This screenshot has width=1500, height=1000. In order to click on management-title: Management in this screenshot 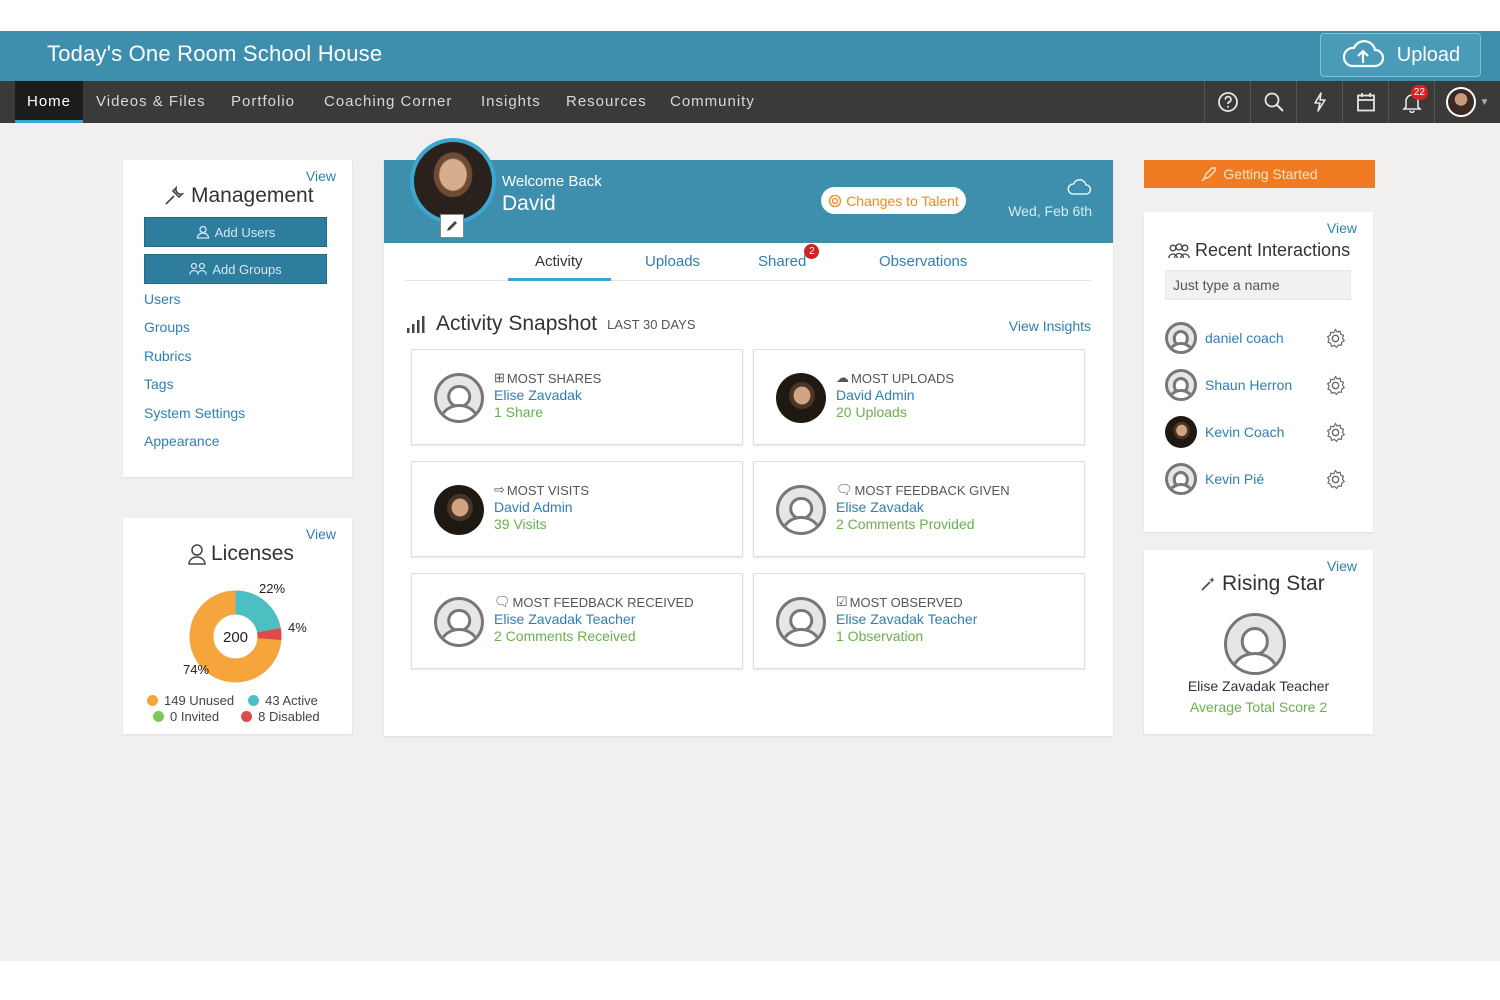, I will do `click(238, 196)`.